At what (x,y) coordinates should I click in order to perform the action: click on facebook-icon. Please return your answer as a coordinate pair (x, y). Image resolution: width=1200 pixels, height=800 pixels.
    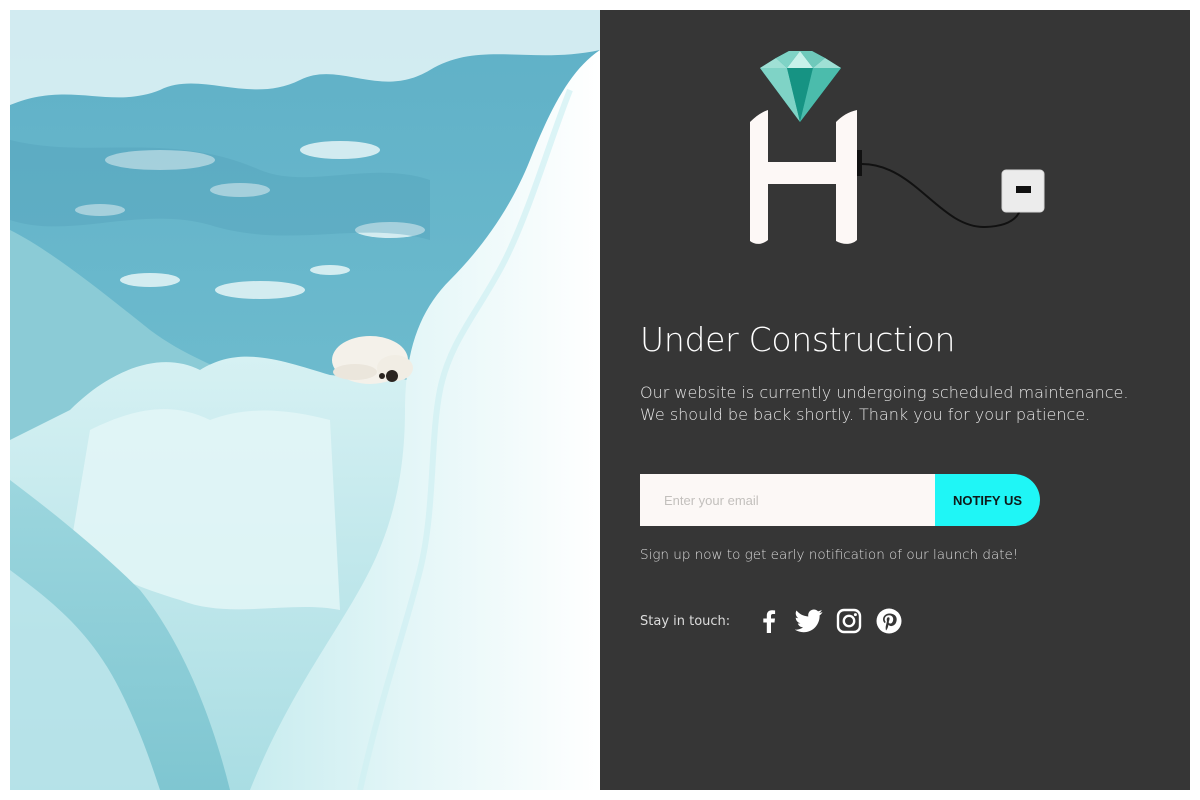
    Looking at the image, I should click on (769, 621).